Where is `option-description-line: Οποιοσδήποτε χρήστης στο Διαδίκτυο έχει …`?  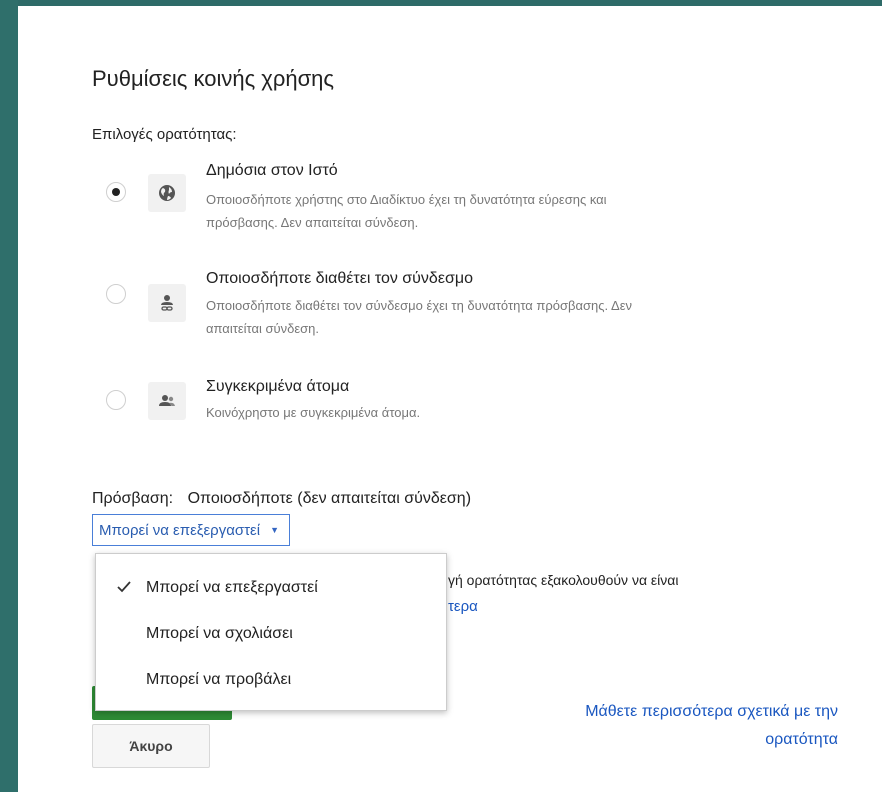 option-description-line: Οποιοσδήποτε χρήστης στο Διαδίκτυο έχει … is located at coordinates (406, 199).